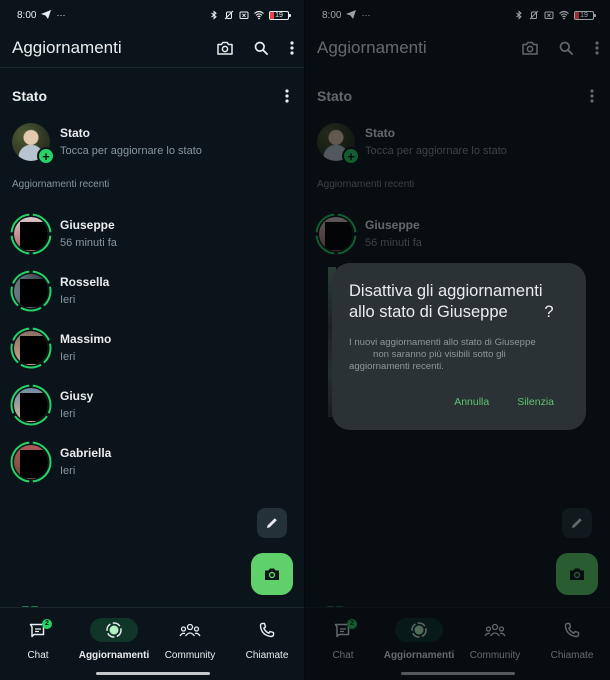 This screenshot has width=610, height=680. I want to click on wifi-icon, so click(259, 15).